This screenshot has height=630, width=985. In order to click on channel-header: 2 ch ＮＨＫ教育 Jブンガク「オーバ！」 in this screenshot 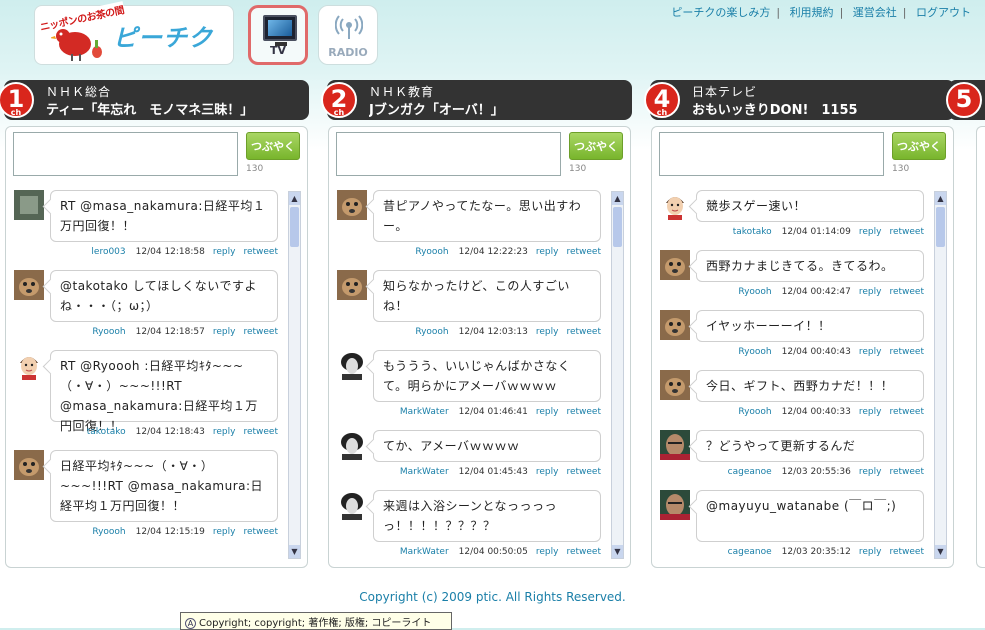, I will do `click(476, 100)`.